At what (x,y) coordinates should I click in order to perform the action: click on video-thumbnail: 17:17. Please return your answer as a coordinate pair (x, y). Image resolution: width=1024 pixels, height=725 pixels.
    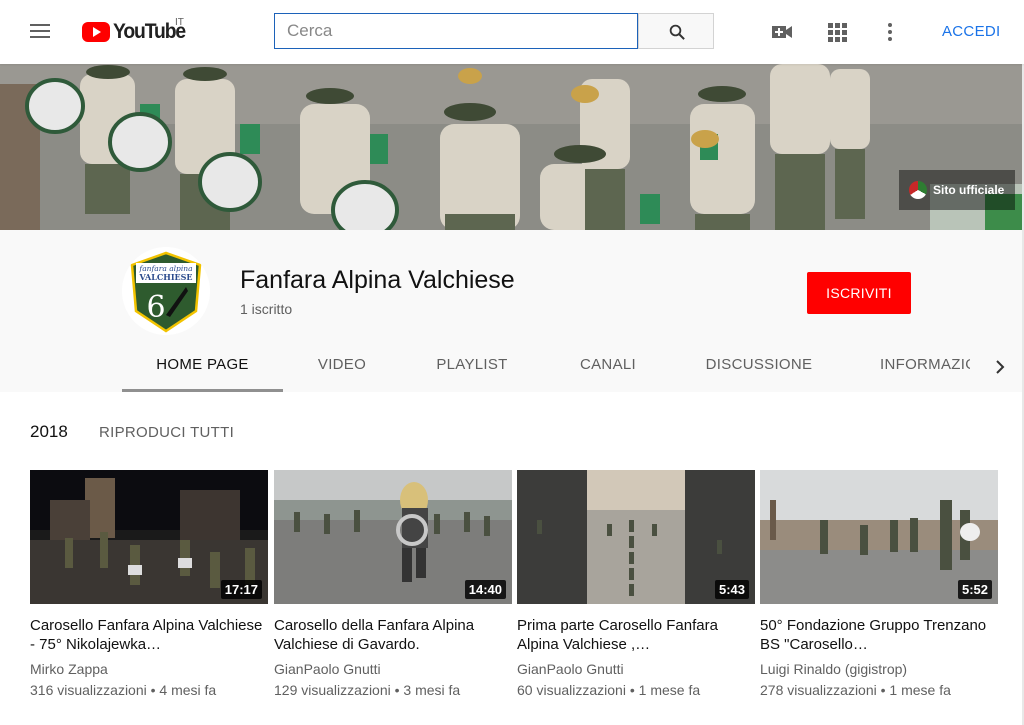
    Looking at the image, I should click on (149, 537).